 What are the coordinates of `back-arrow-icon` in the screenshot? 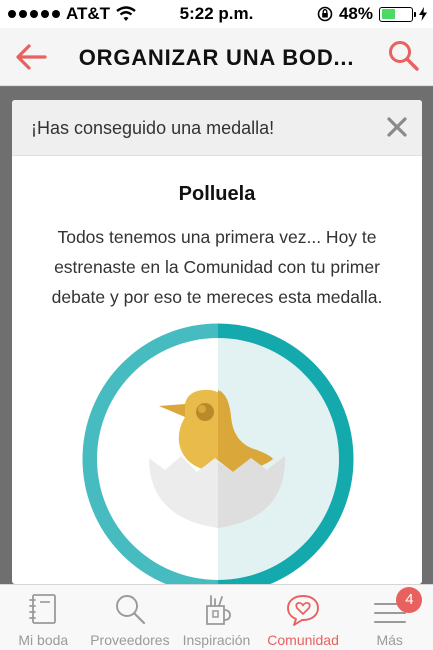 It's located at (31, 57).